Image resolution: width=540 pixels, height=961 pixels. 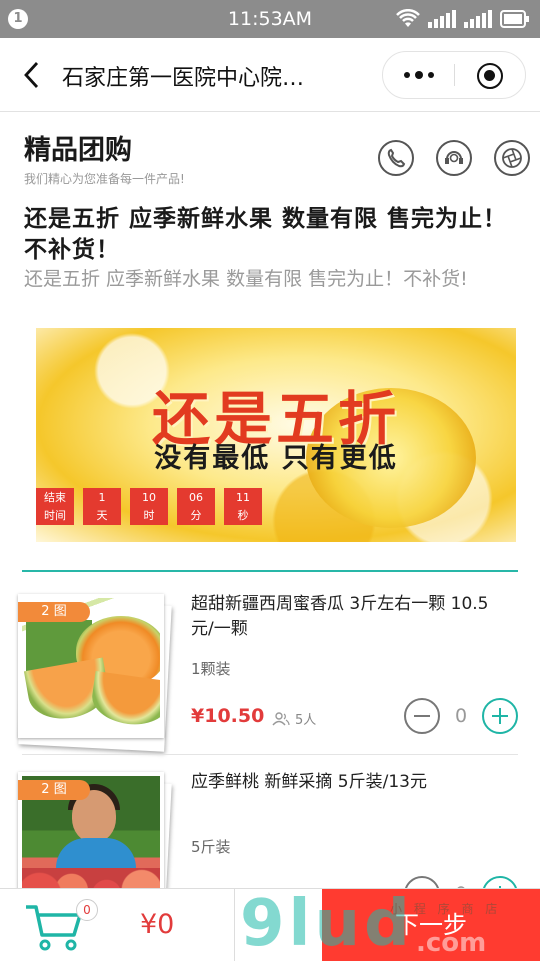 I want to click on cart-button: 0, so click(x=61, y=926).